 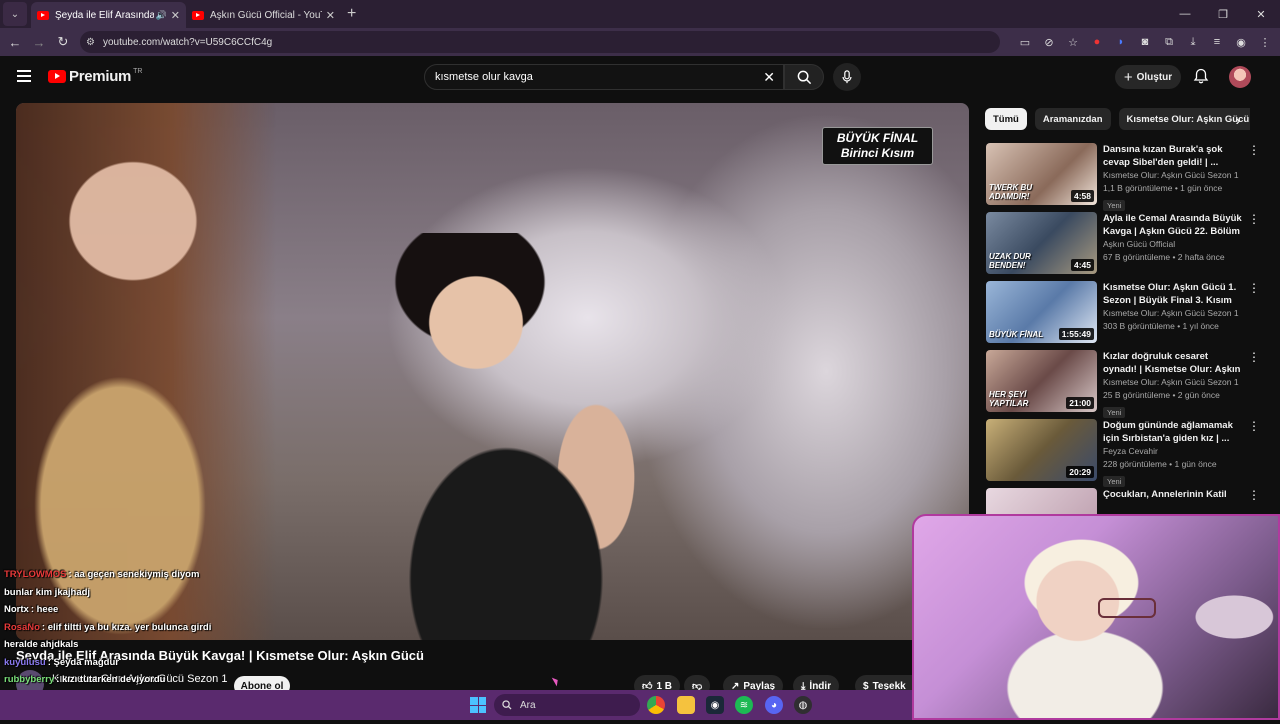 I want to click on video-meta: 67 B görüntüleme • 2 hafta önce, so click(x=1164, y=257).